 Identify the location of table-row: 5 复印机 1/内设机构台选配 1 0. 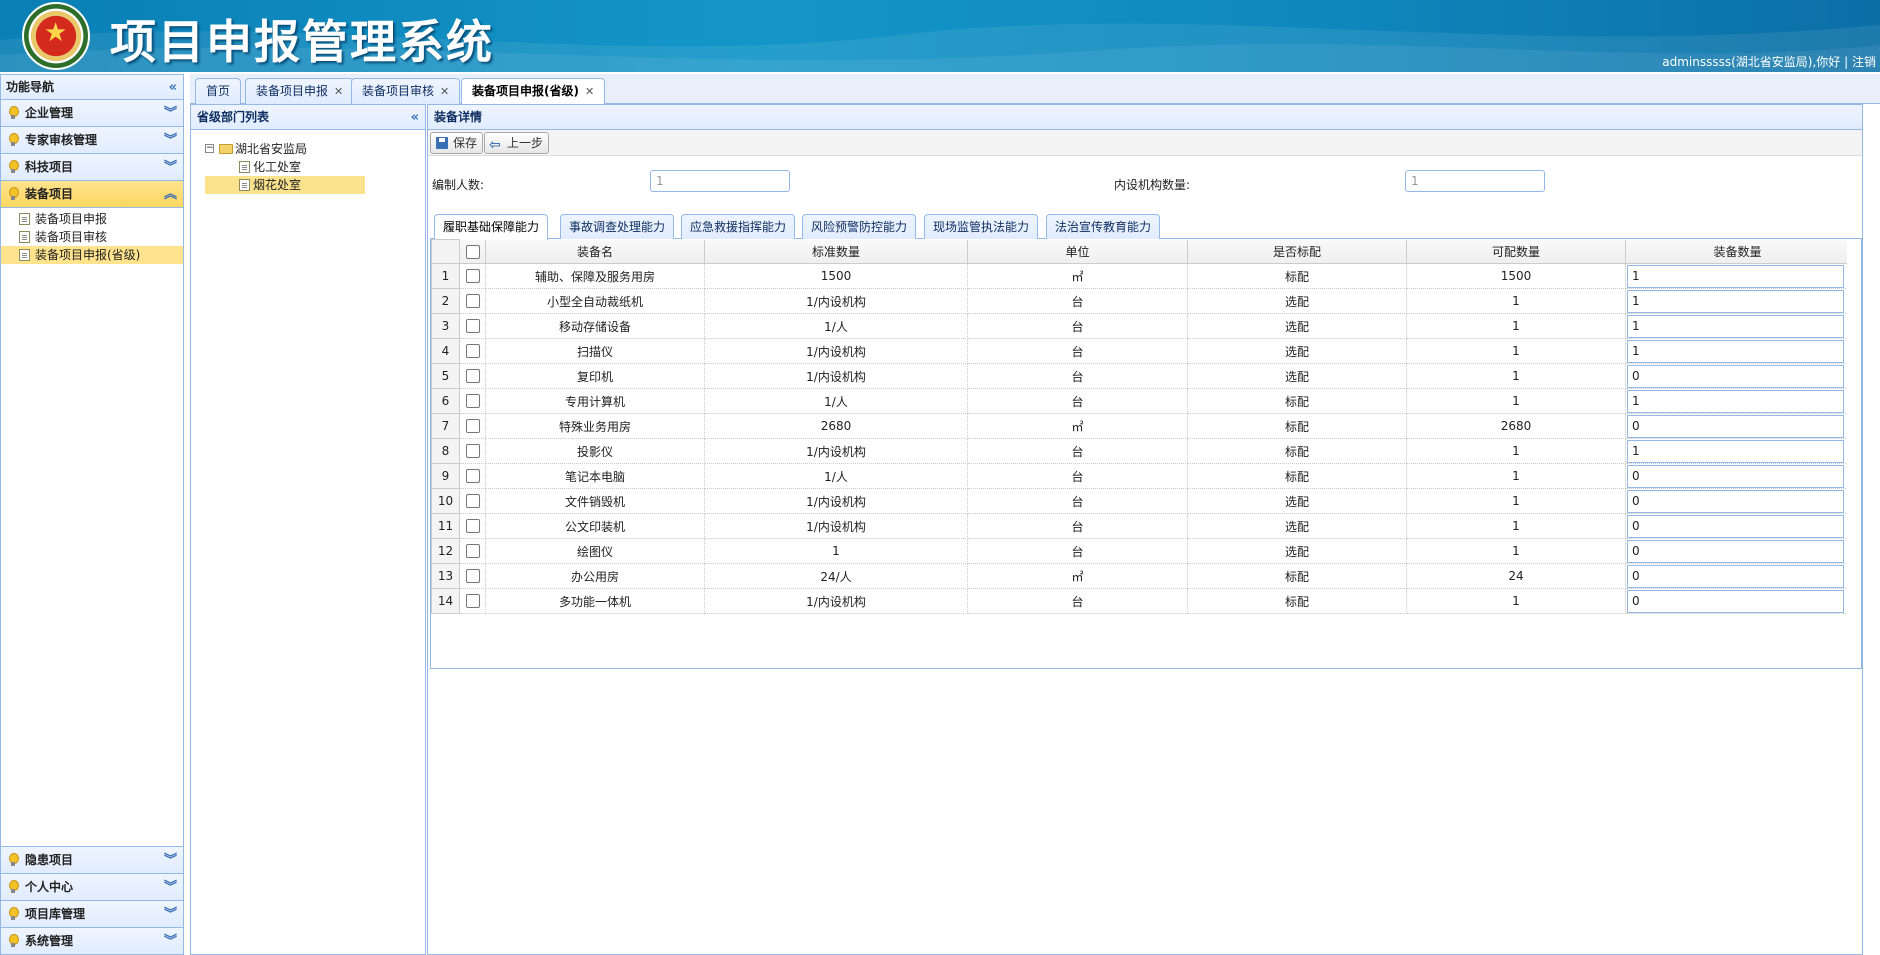
(1140, 376).